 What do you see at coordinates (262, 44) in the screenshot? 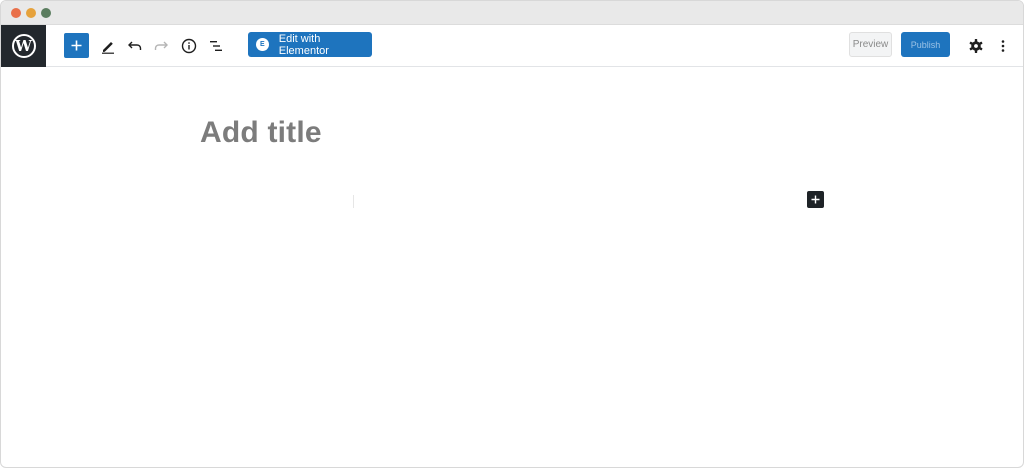
I see `elementor-icon: E` at bounding box center [262, 44].